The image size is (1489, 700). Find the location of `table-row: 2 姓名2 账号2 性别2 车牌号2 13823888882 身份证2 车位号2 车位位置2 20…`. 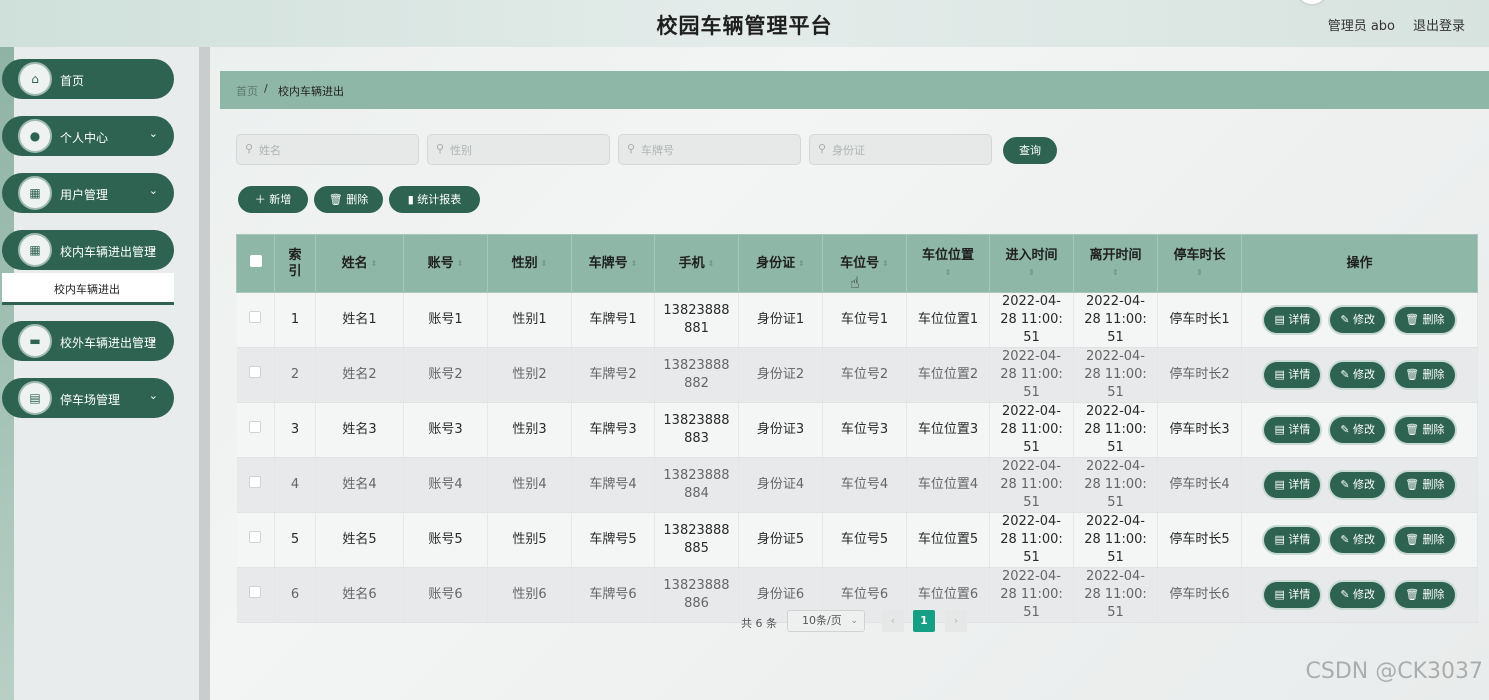

table-row: 2 姓名2 账号2 性别2 车牌号2 13823888882 身份证2 车位号2 车位位置2 20… is located at coordinates (857, 375).